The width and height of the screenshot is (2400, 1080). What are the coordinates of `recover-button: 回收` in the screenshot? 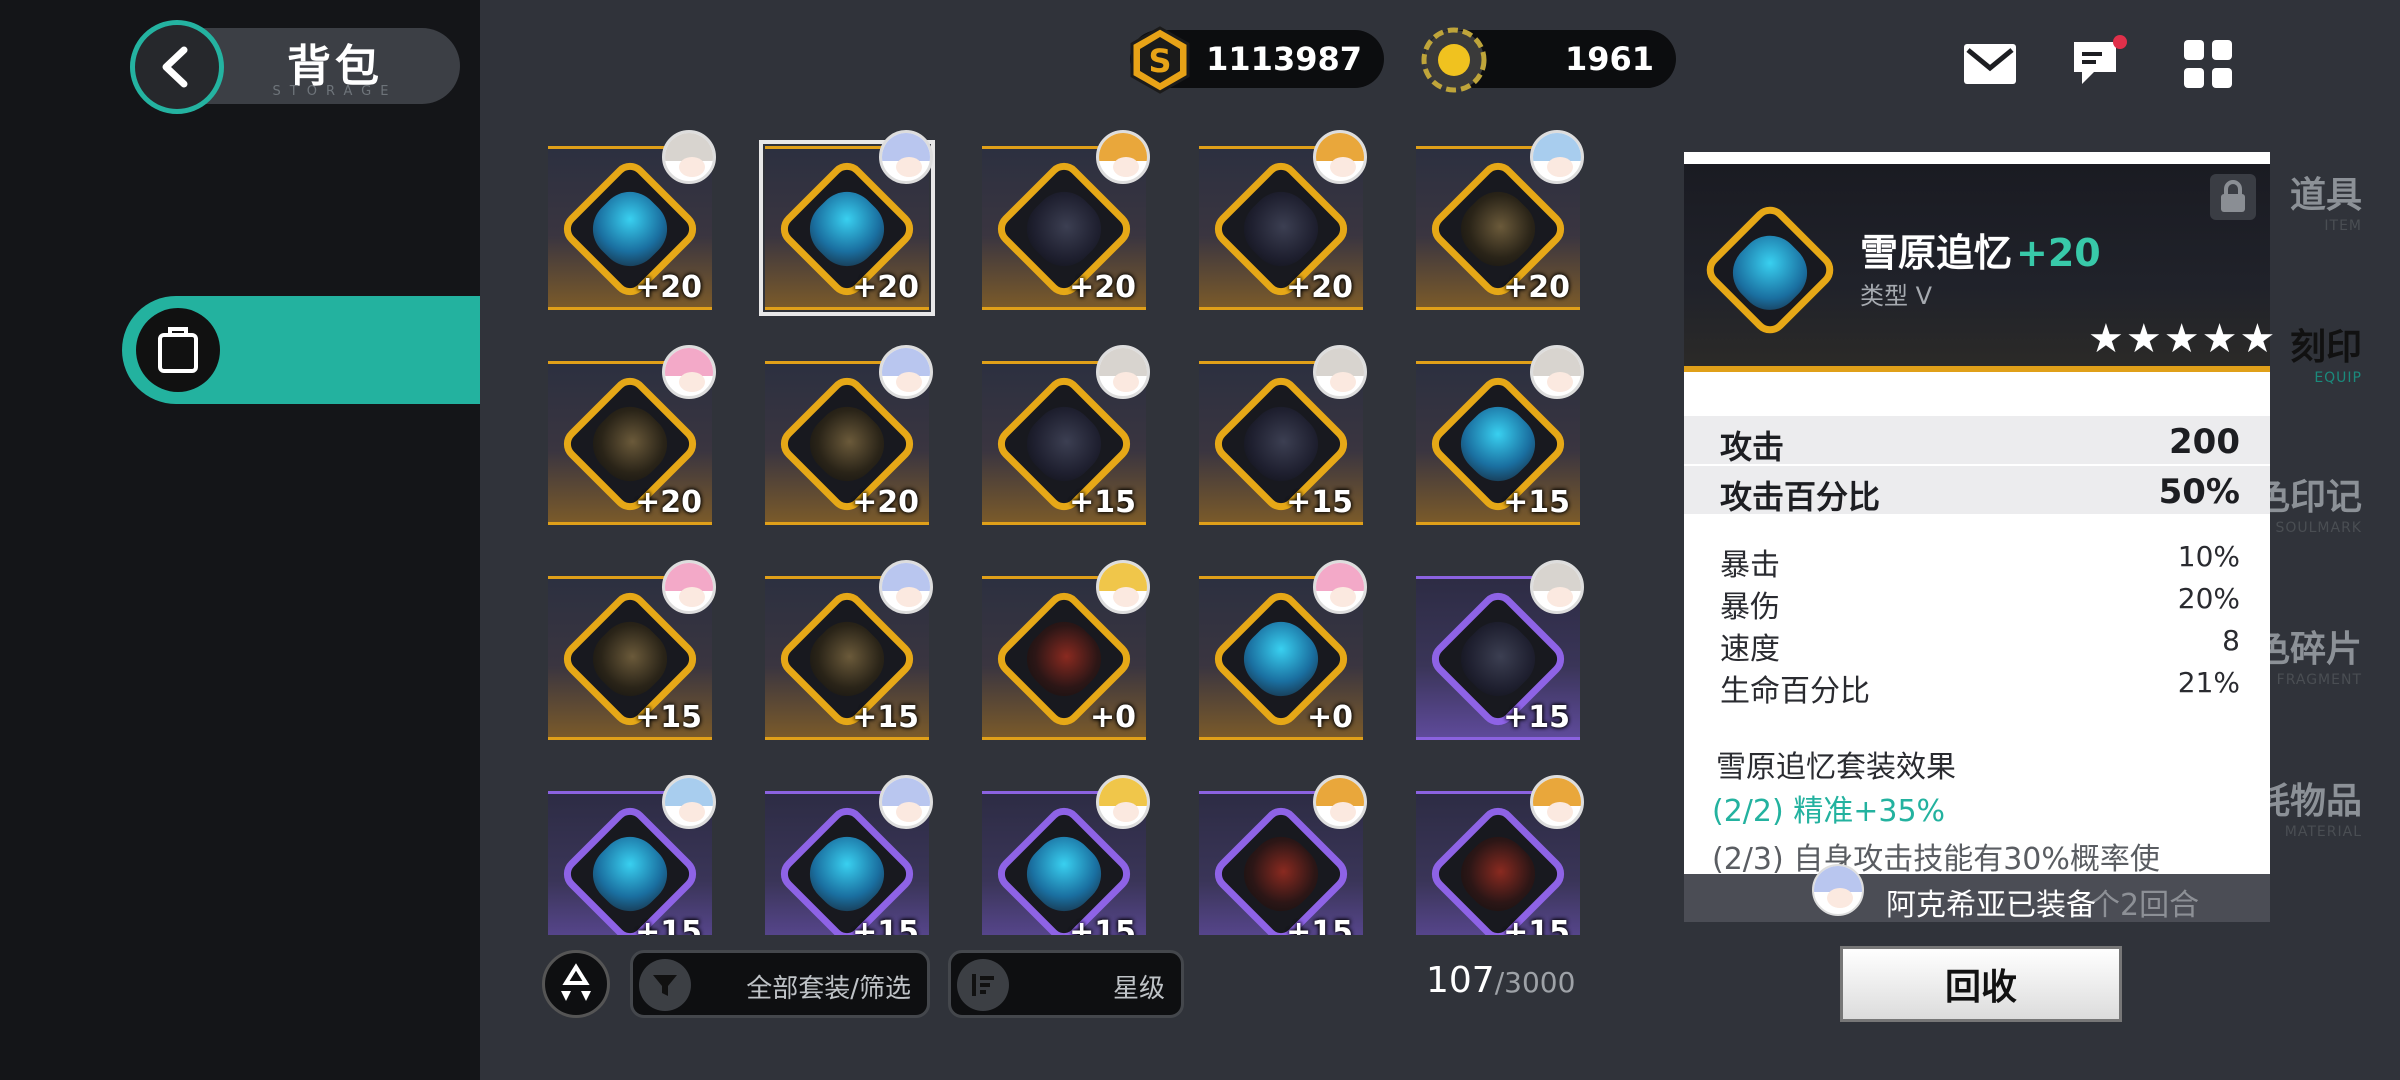 It's located at (1981, 984).